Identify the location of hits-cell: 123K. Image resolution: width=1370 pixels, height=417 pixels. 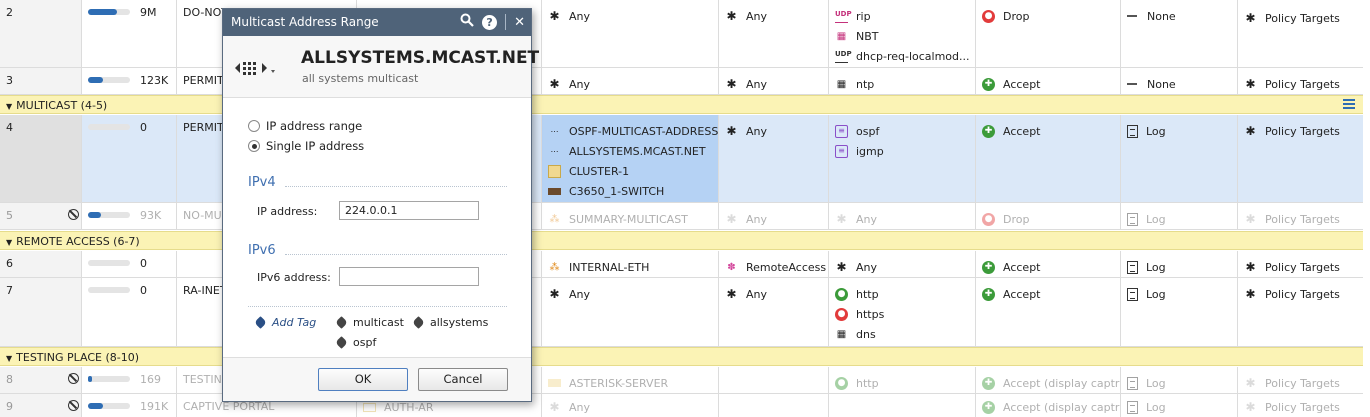
(129, 81).